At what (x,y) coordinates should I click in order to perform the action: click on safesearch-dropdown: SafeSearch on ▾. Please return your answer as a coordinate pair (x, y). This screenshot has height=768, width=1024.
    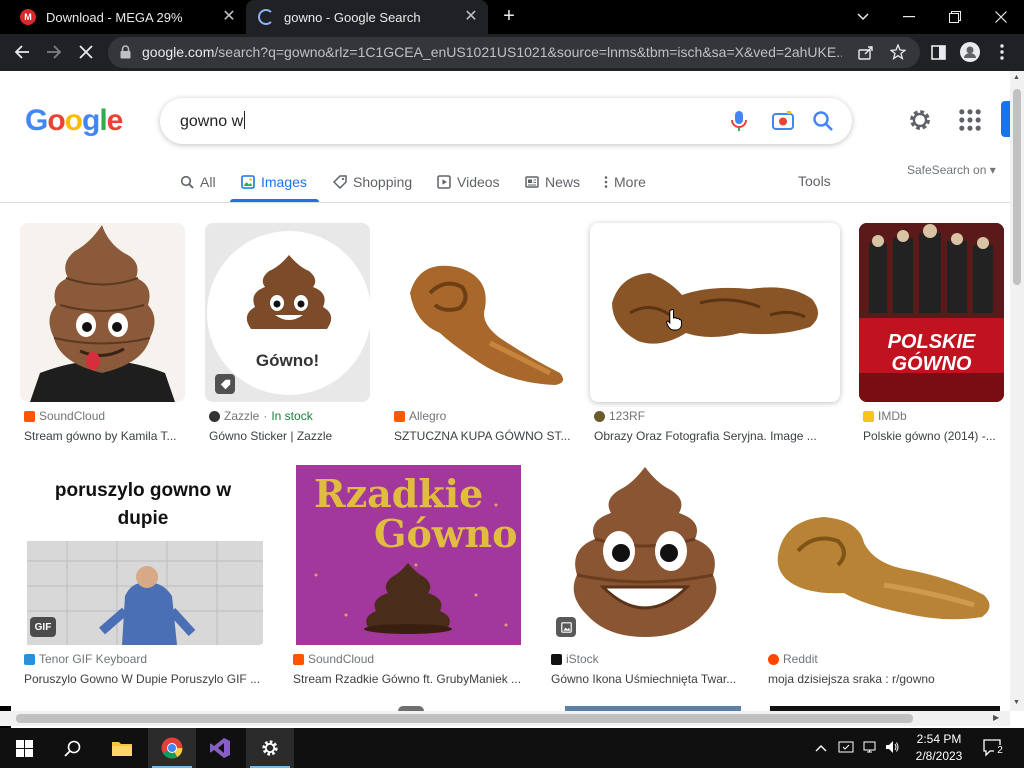
    Looking at the image, I should click on (951, 170).